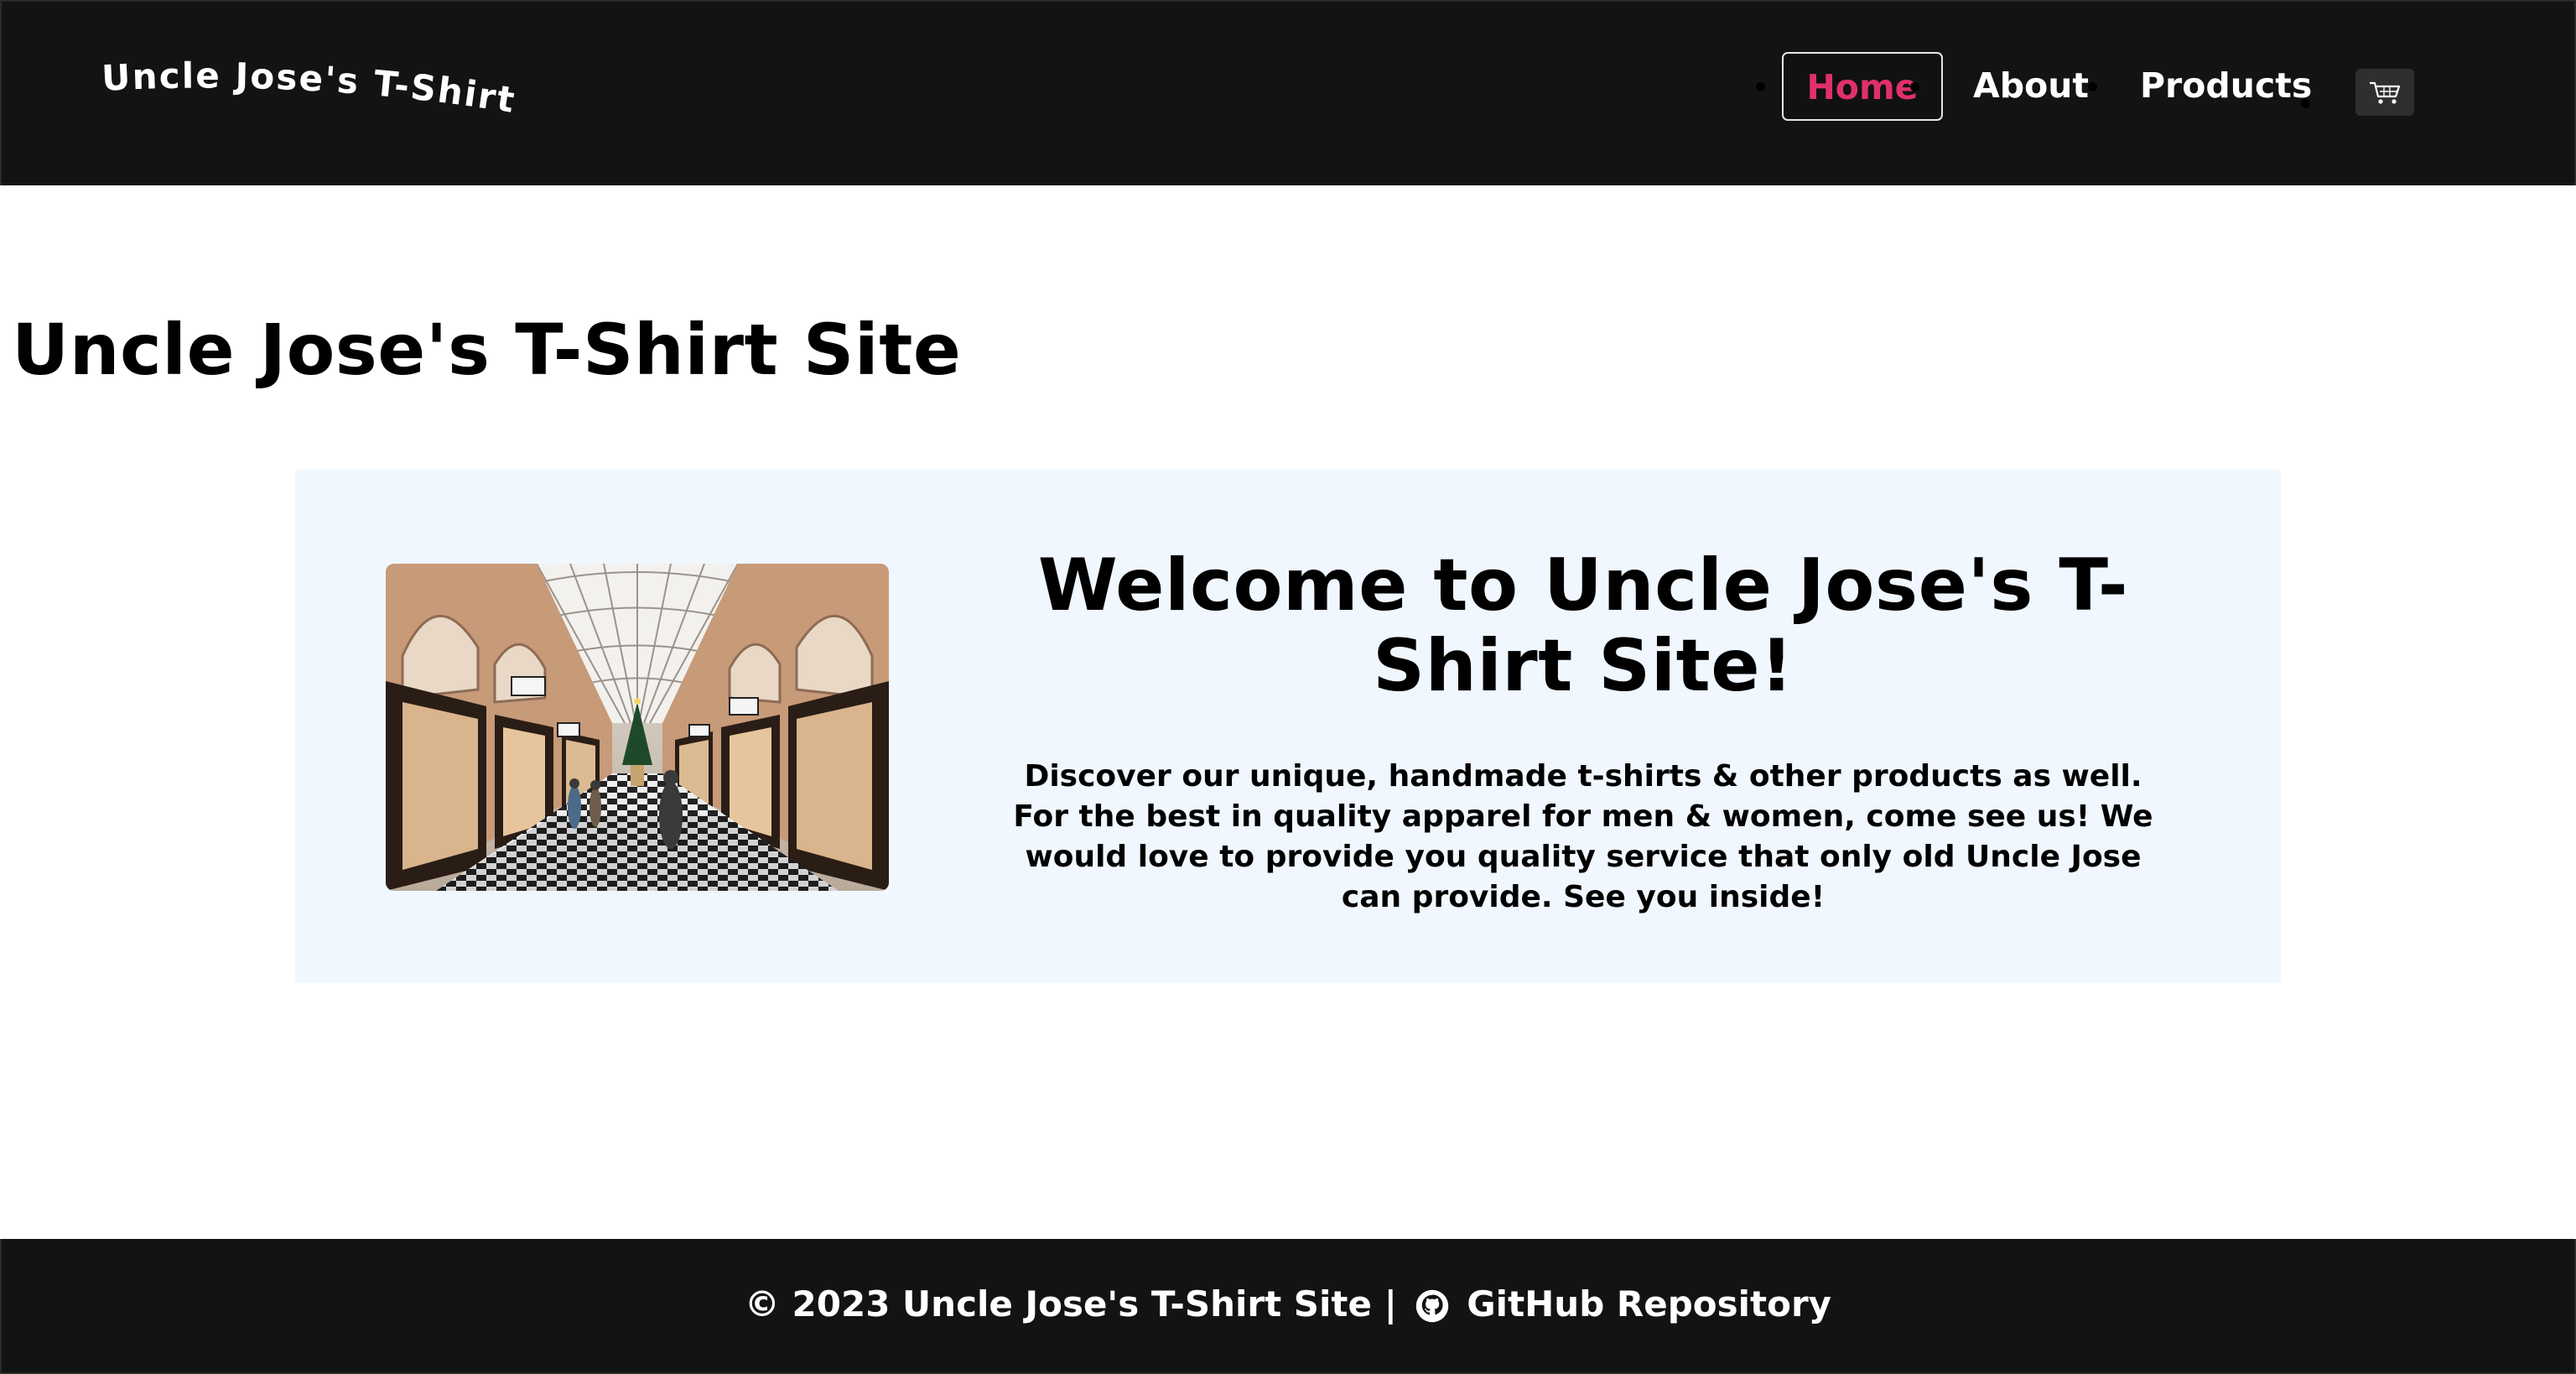  I want to click on site-logo: Uncle Jose's T-Shirt, so click(337, 95).